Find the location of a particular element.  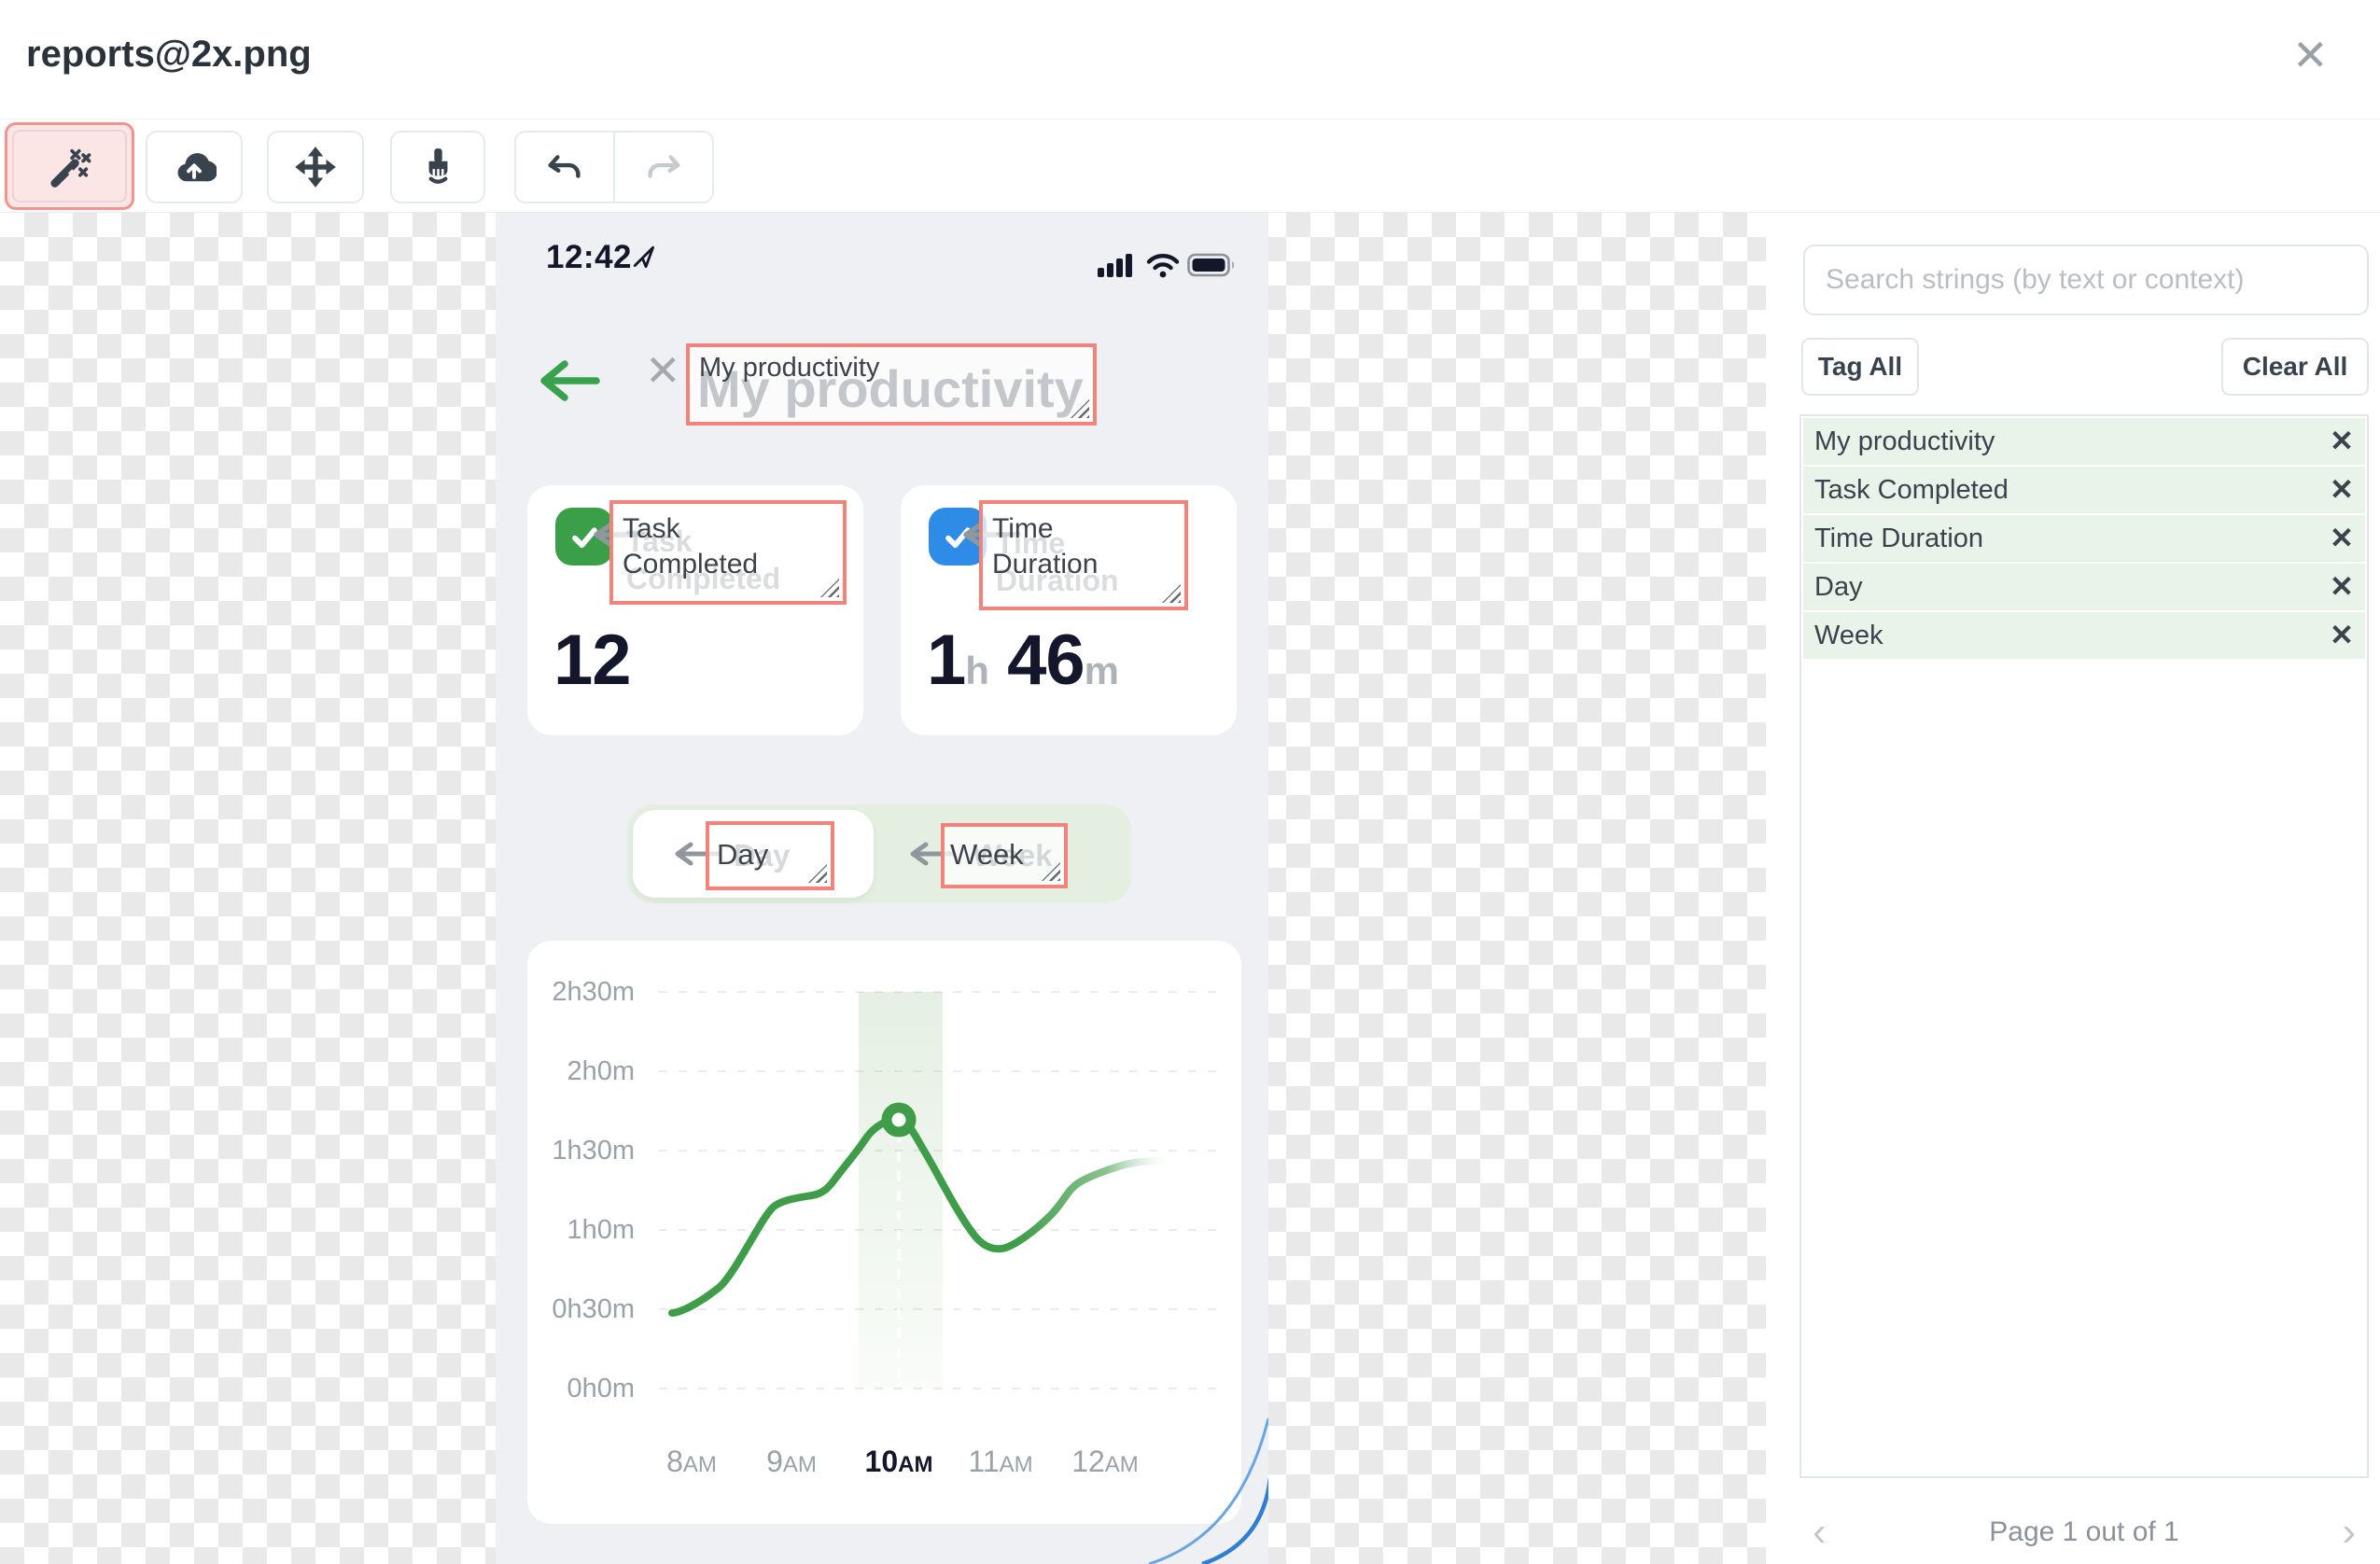

back-arrow-icon is located at coordinates (570, 380).